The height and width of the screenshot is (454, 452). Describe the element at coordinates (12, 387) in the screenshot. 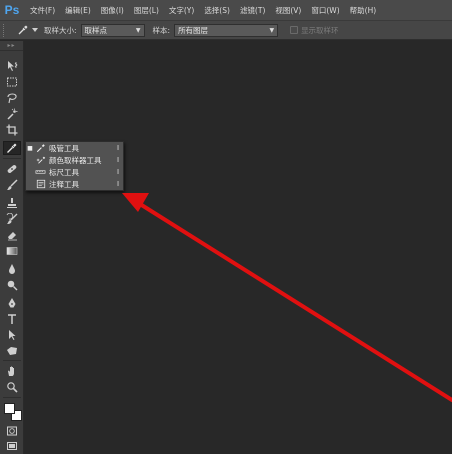

I see `zoom-tool-icon` at that location.